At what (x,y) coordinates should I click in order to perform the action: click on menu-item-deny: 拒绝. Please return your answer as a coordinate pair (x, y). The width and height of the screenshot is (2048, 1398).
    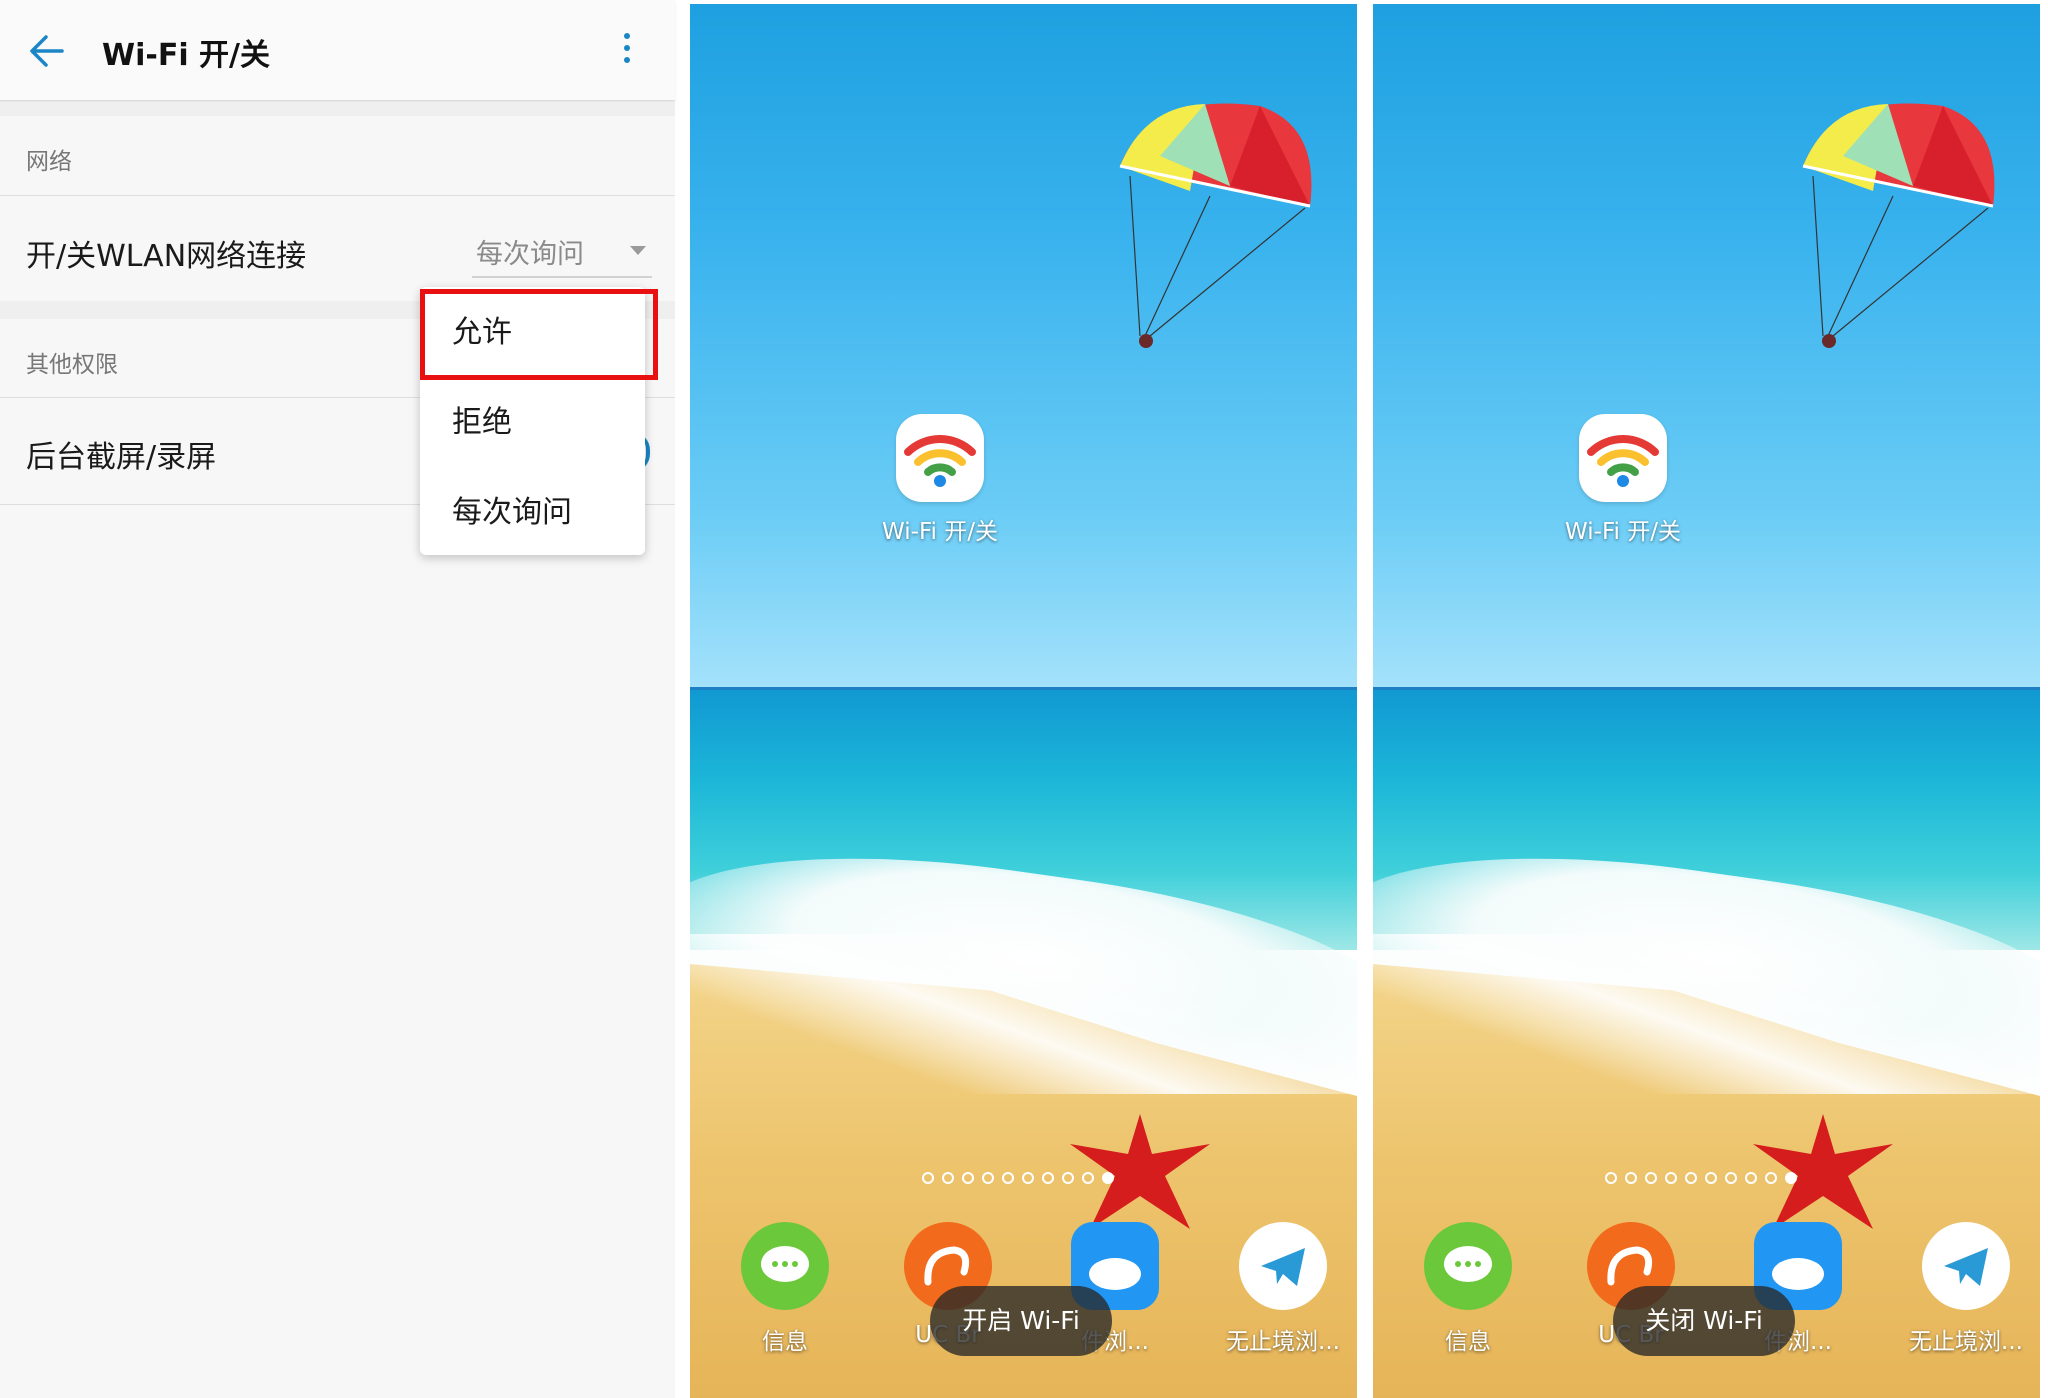
    Looking at the image, I should click on (482, 419).